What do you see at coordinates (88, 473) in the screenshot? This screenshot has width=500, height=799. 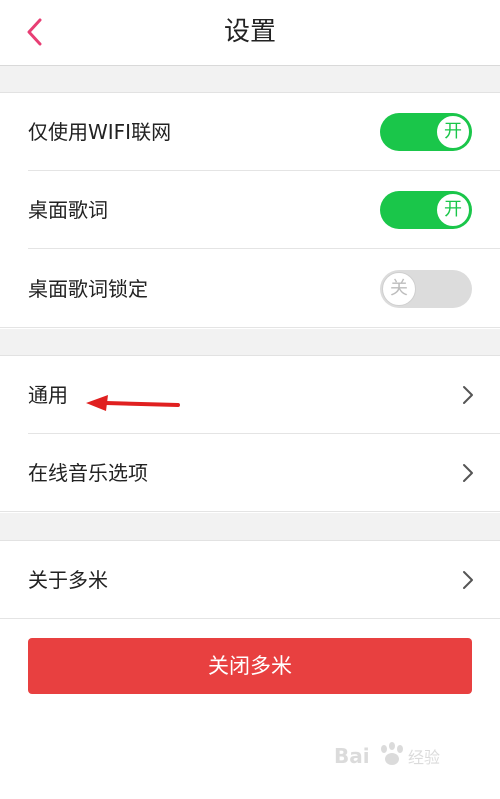 I see `nav-label: 在线音乐选项` at bounding box center [88, 473].